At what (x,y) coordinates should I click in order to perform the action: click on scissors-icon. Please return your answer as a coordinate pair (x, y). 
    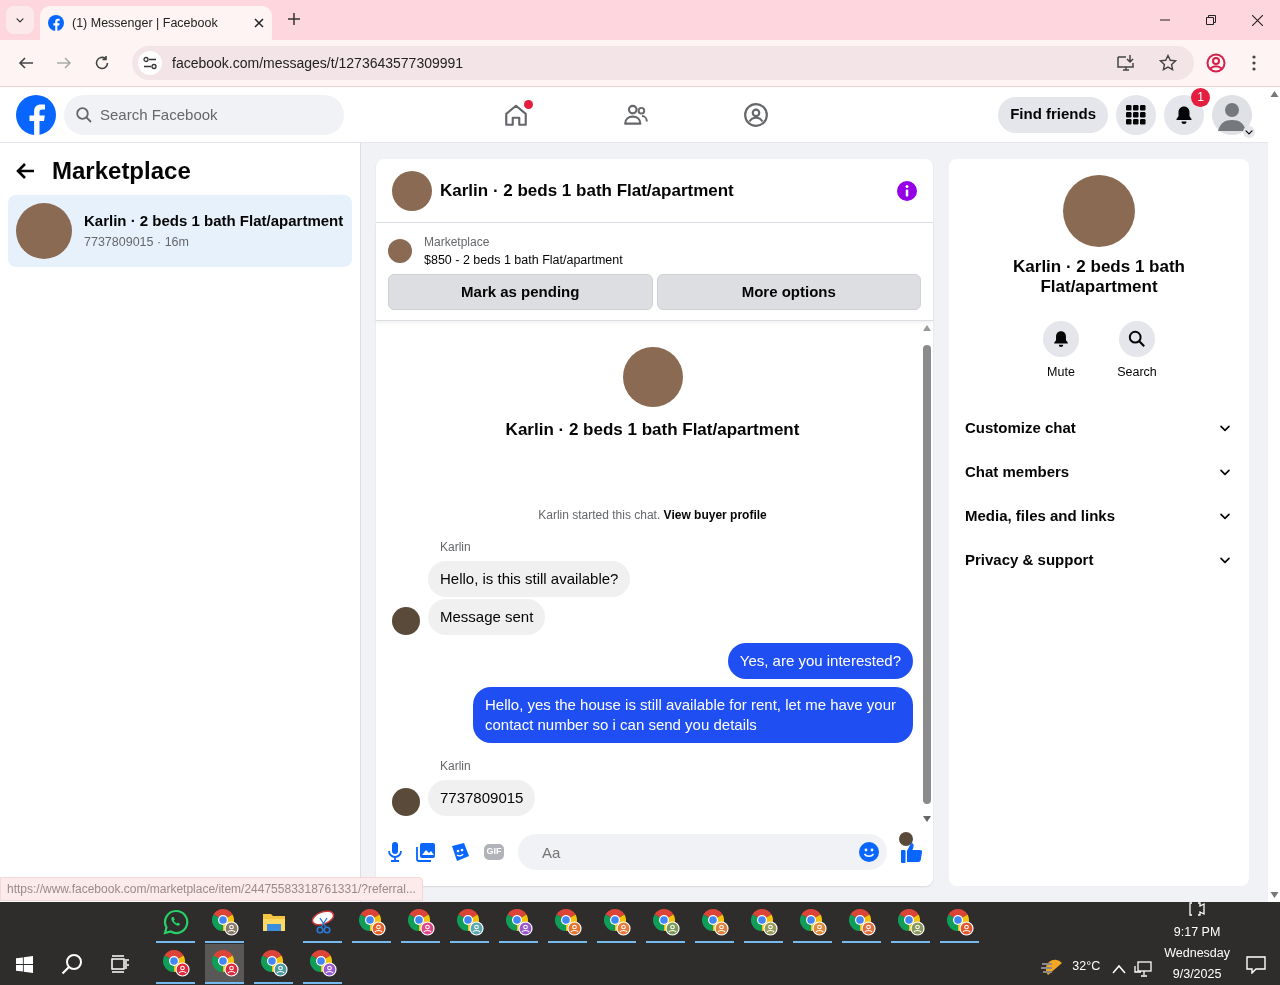
    Looking at the image, I should click on (322, 922).